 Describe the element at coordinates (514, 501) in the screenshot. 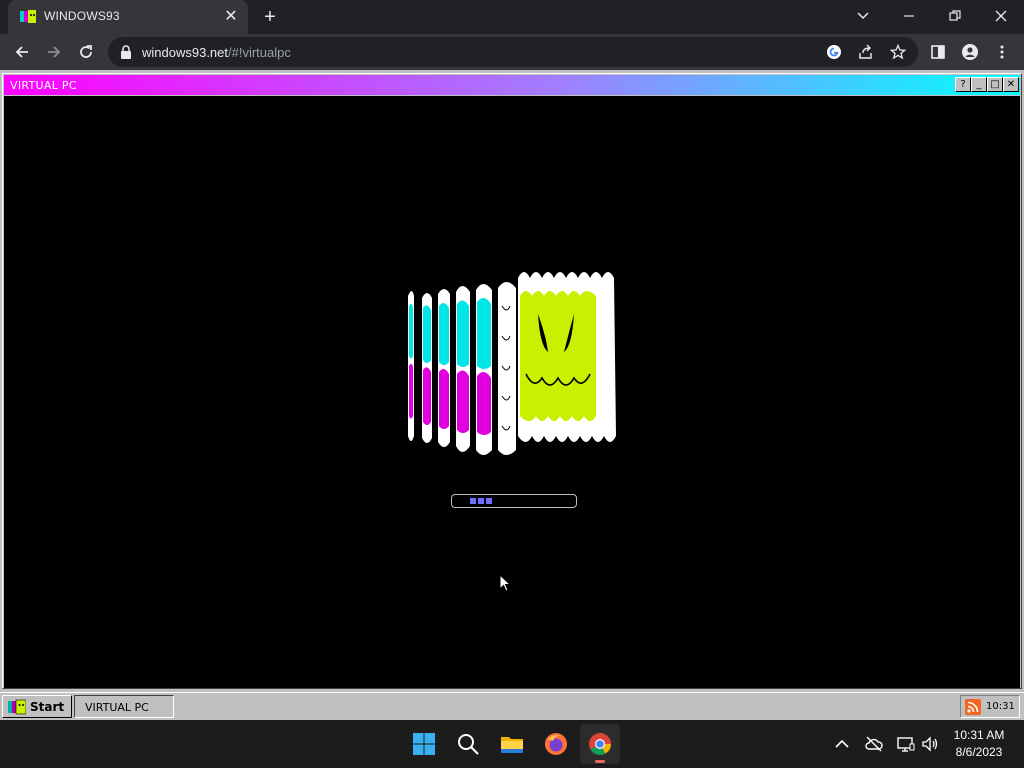

I see `boot-progress-bar` at that location.